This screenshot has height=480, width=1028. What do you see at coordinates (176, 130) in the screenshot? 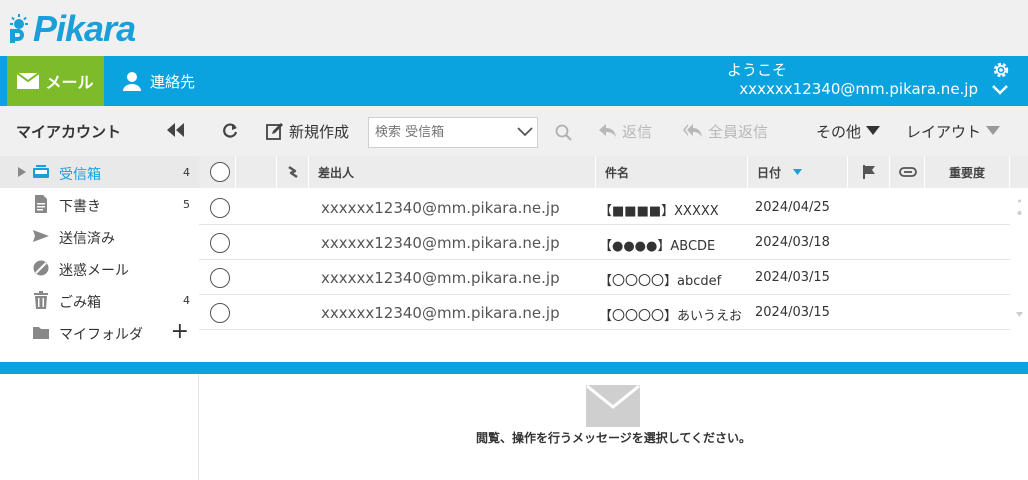
I see `collapse-sidebar-icon` at bounding box center [176, 130].